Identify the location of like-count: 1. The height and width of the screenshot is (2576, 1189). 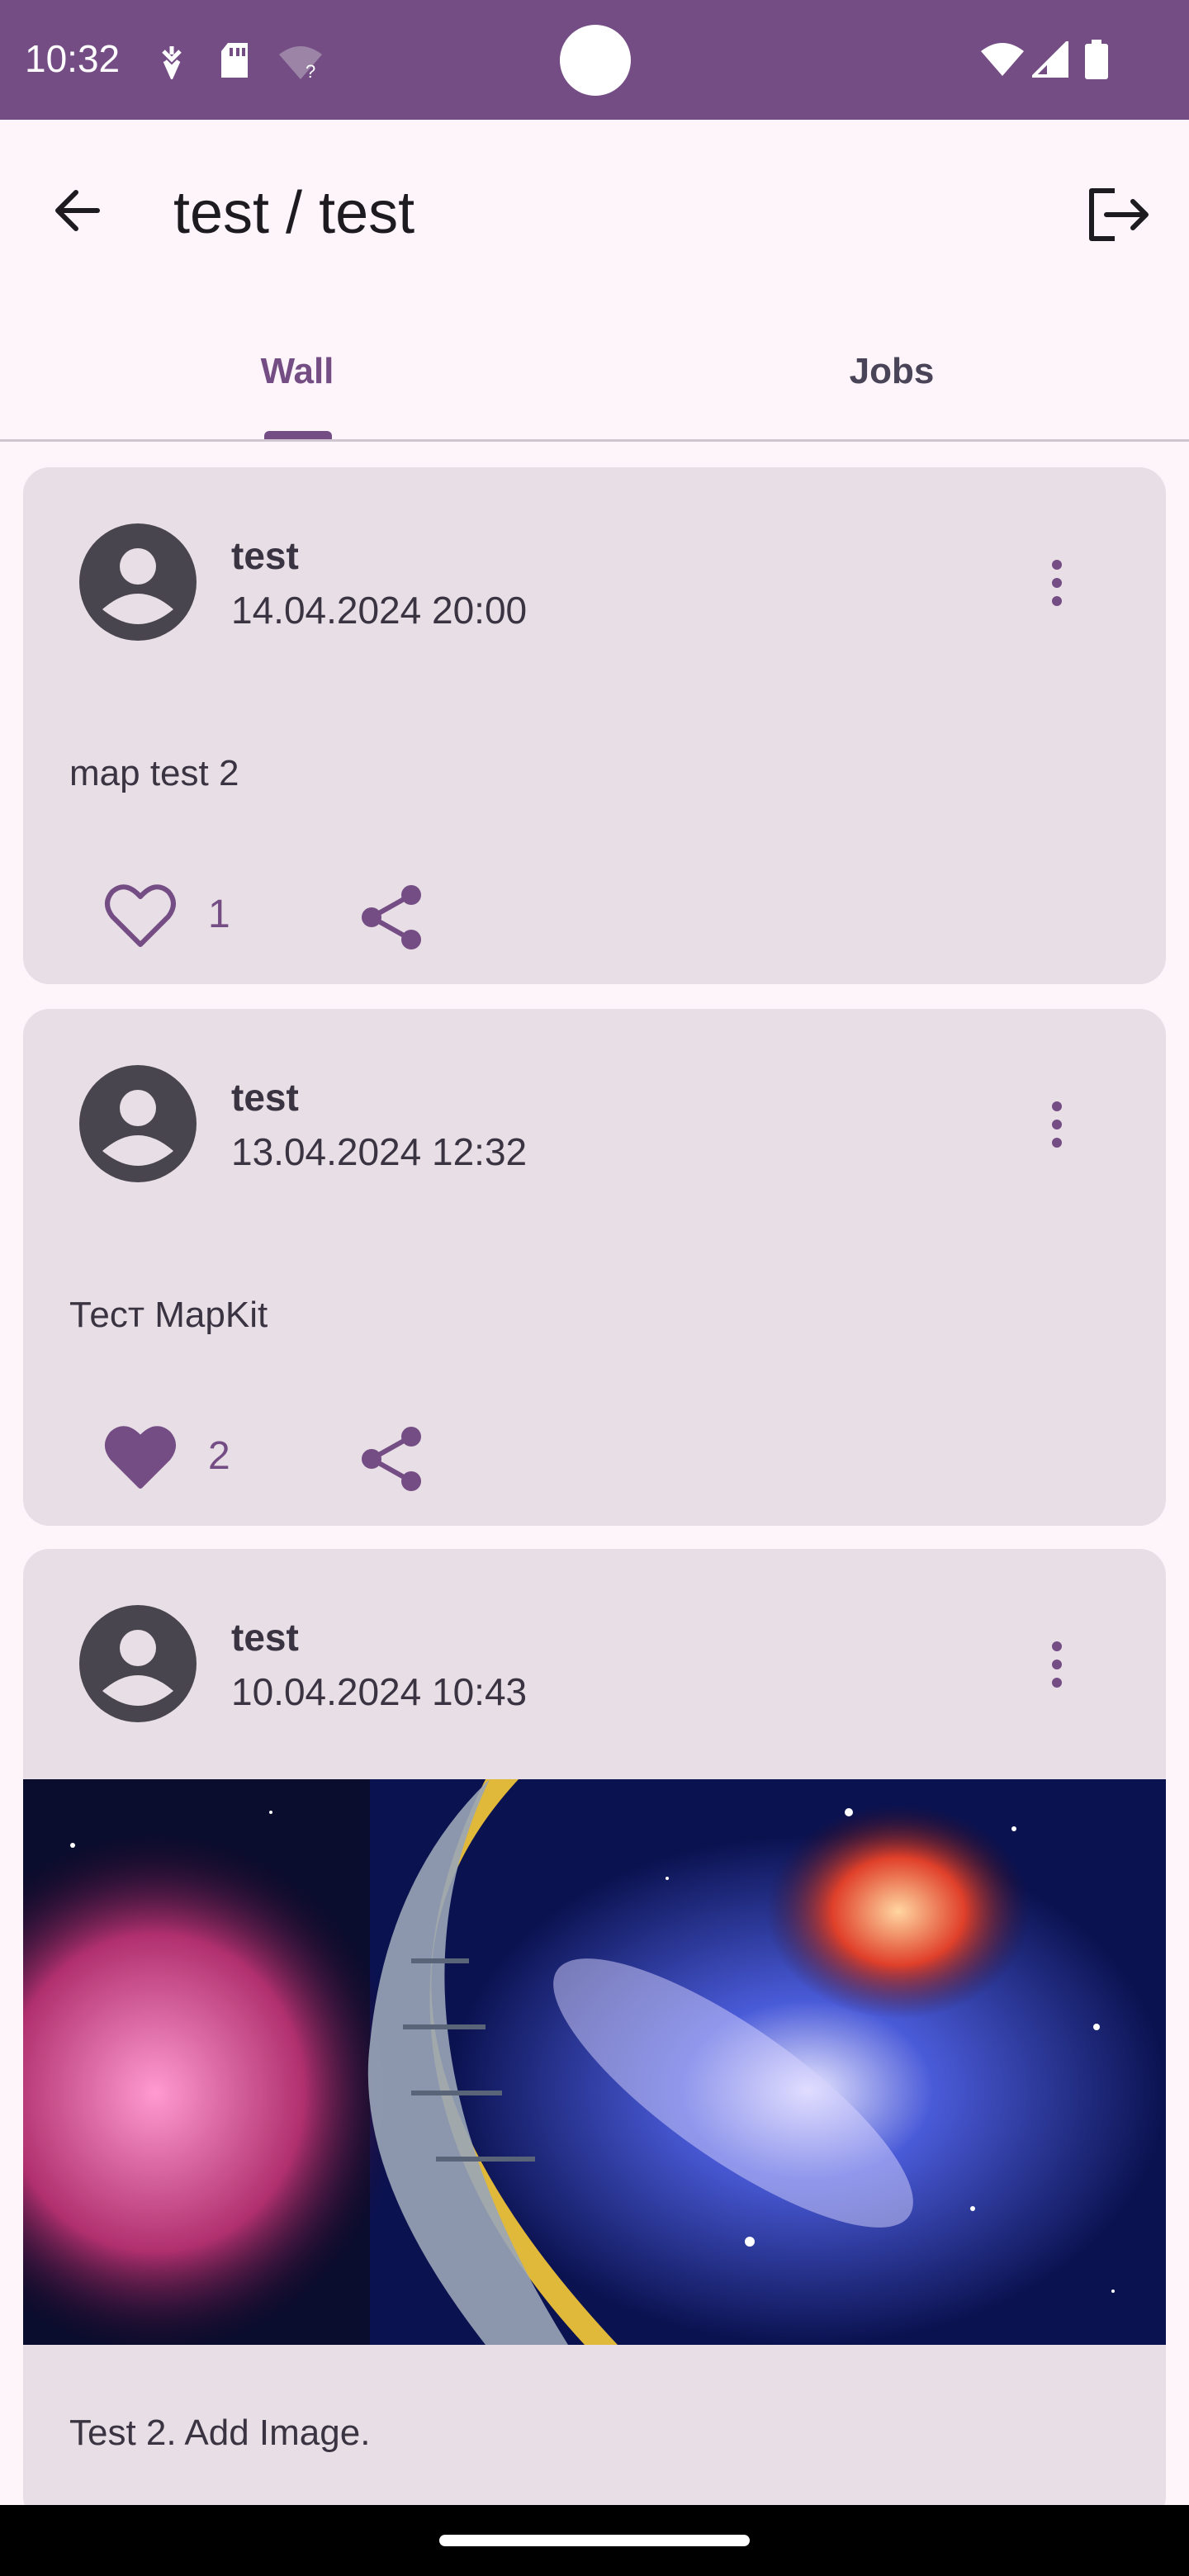
(219, 914).